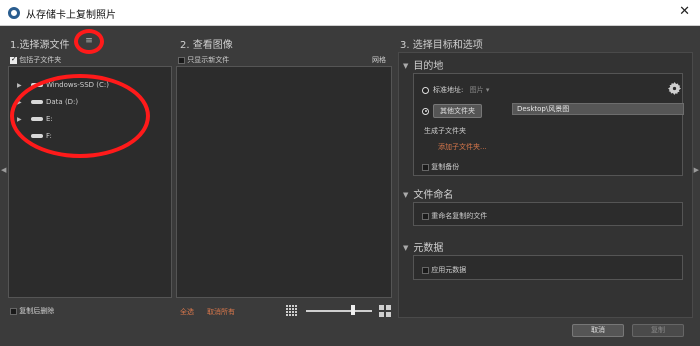 The height and width of the screenshot is (346, 700). I want to click on other-folder-button: 其他文件夹, so click(457, 111).